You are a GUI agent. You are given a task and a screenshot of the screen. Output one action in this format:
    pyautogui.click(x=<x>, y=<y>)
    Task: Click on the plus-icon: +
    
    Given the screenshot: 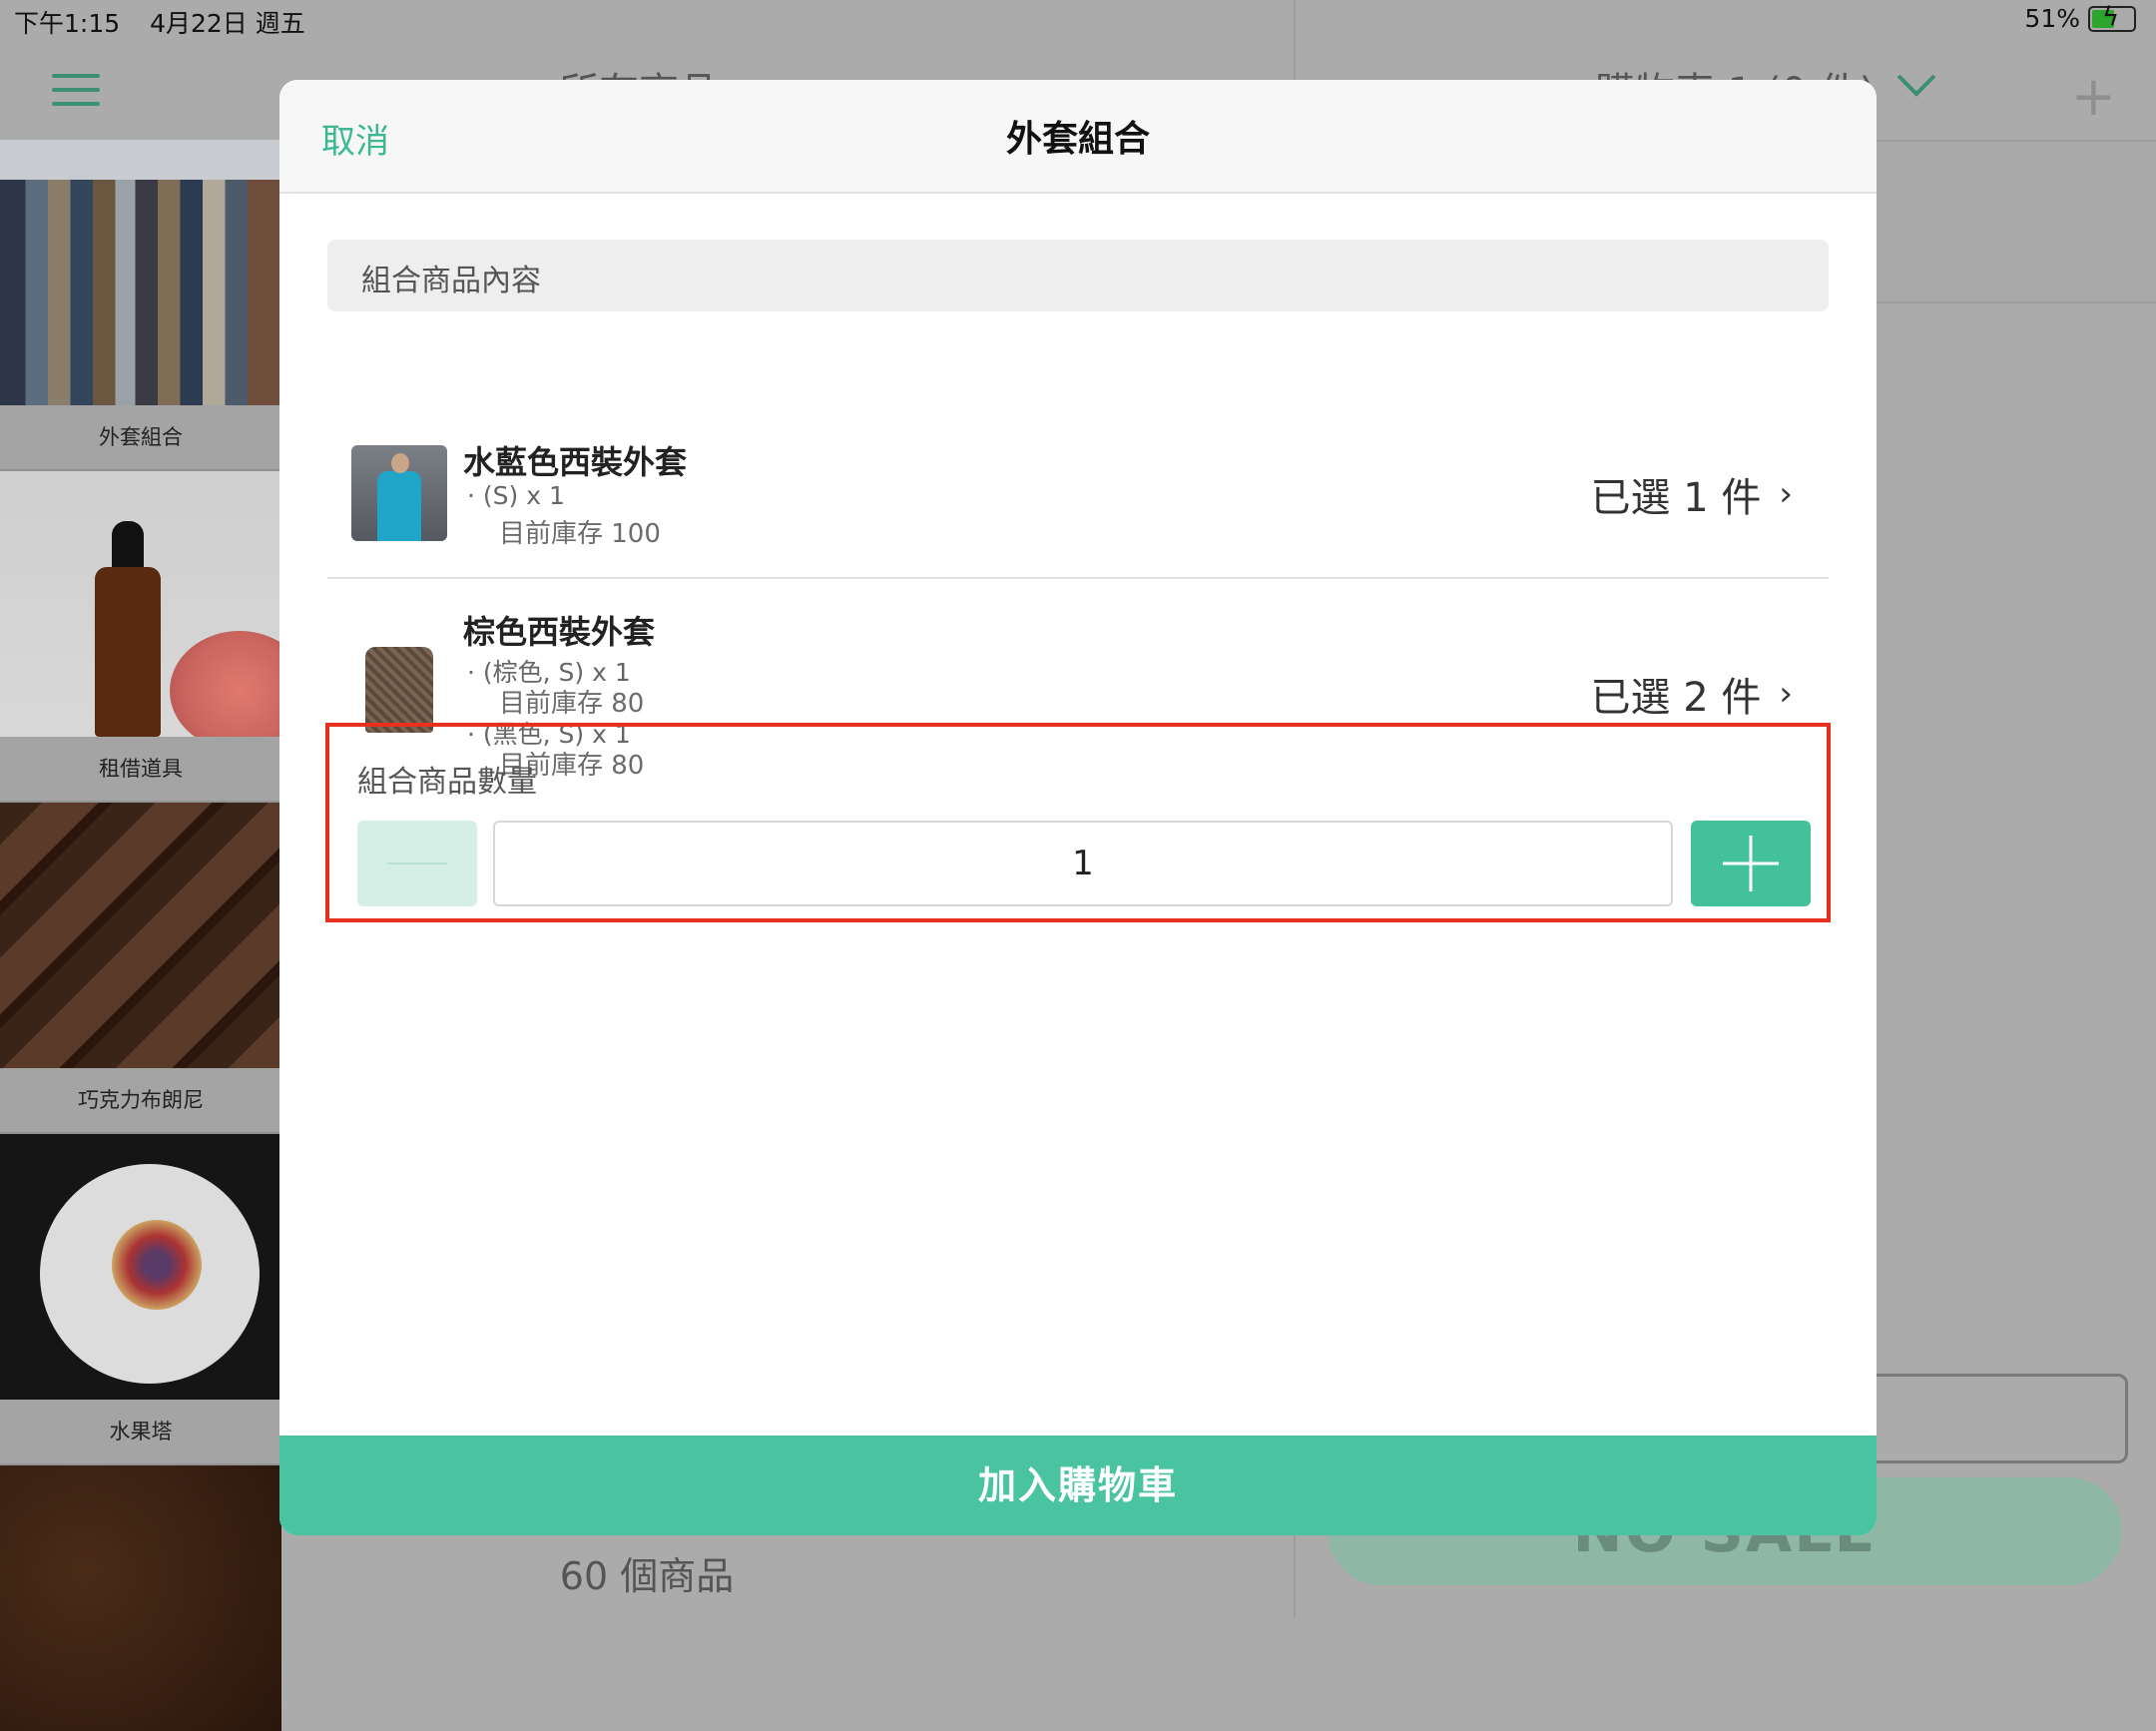 What is the action you would take?
    pyautogui.click(x=2093, y=97)
    